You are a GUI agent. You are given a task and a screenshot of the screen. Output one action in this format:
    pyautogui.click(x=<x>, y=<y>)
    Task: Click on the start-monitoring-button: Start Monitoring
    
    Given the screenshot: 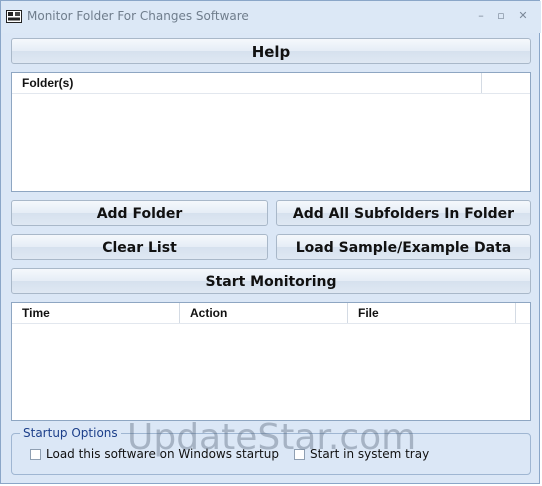 What is the action you would take?
    pyautogui.click(x=271, y=281)
    